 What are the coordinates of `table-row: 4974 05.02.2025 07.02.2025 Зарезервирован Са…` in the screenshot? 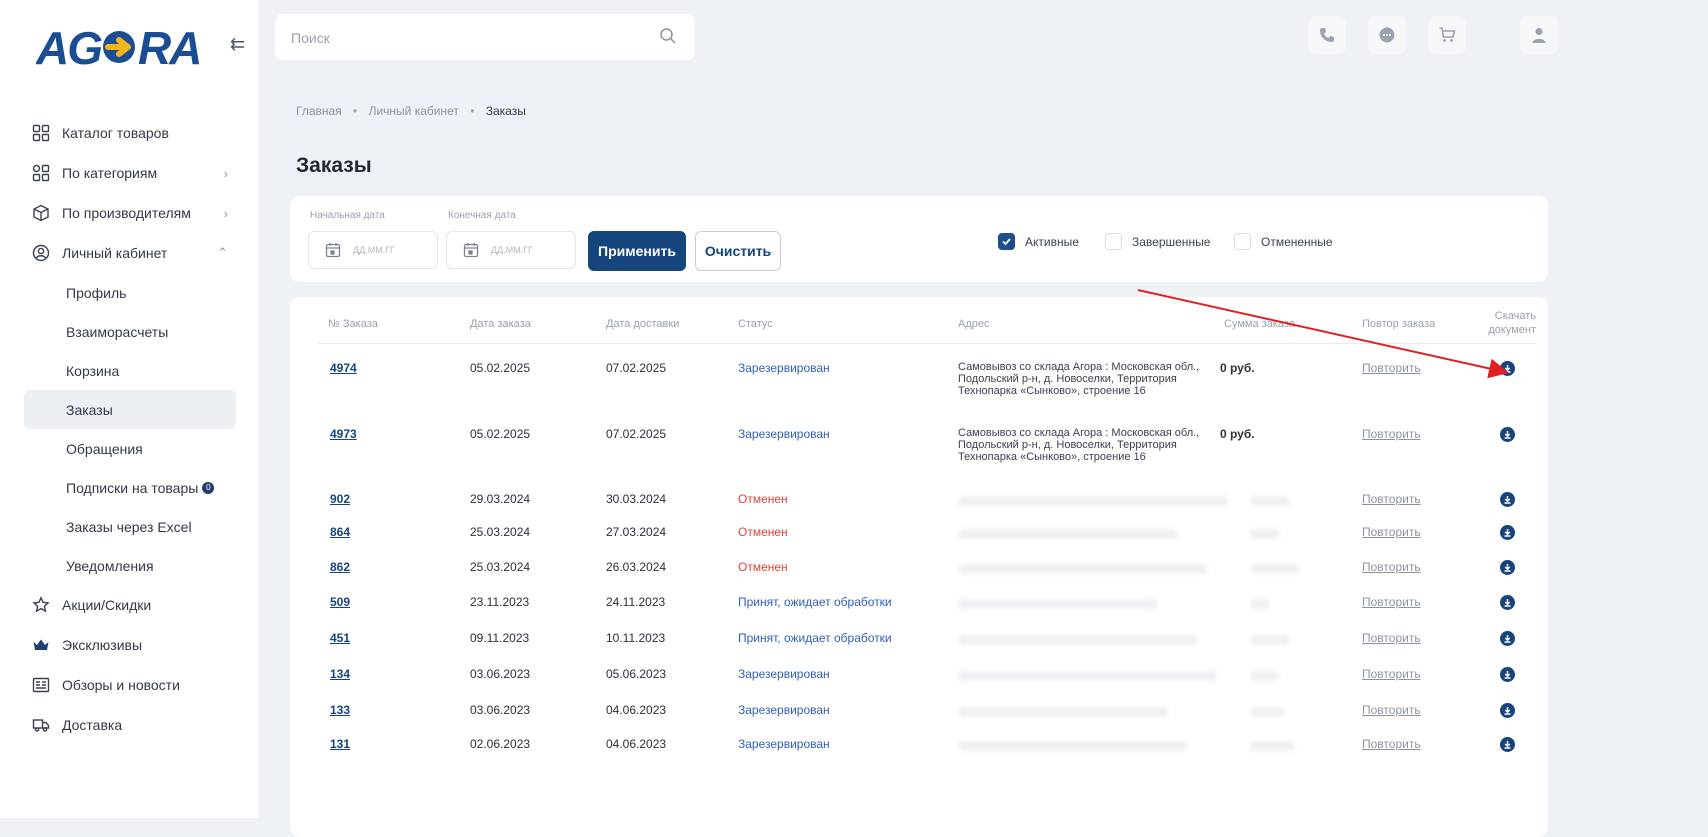 It's located at (919, 379).